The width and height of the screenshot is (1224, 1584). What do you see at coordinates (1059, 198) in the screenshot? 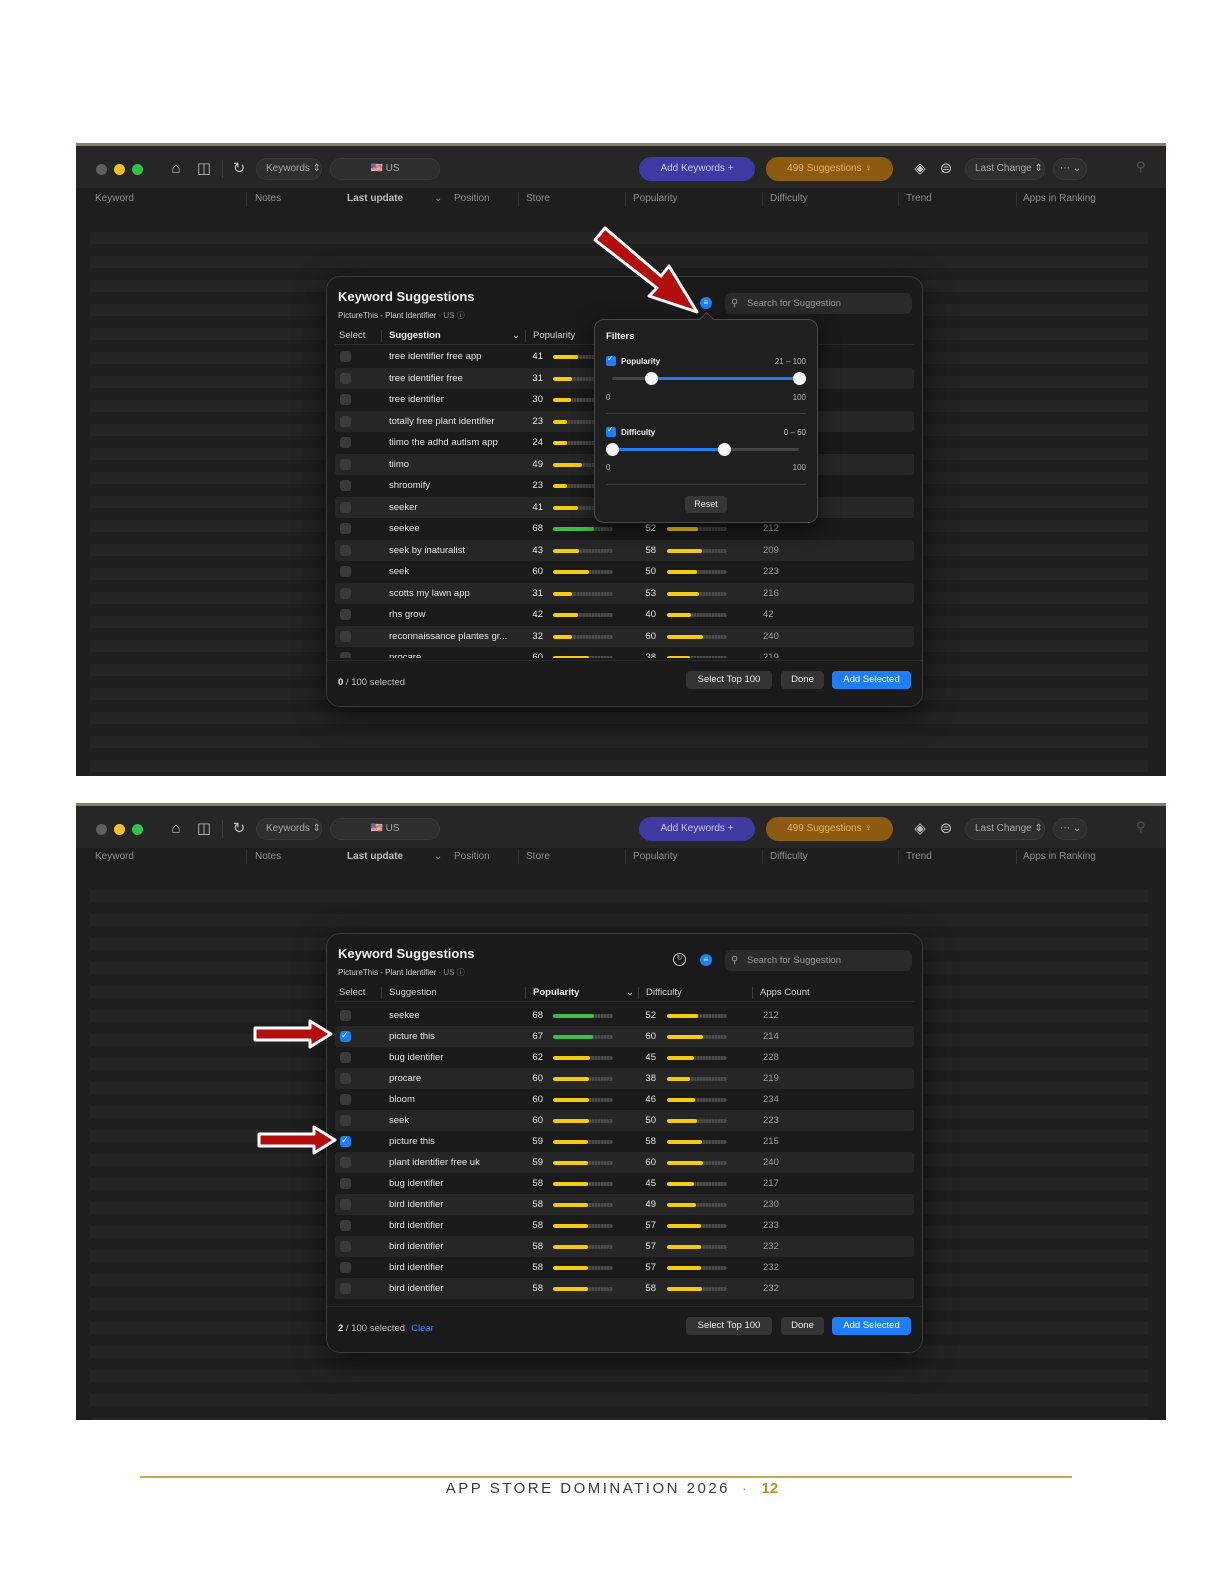
I see `col-apps-in-ranking: Apps in Ranking` at bounding box center [1059, 198].